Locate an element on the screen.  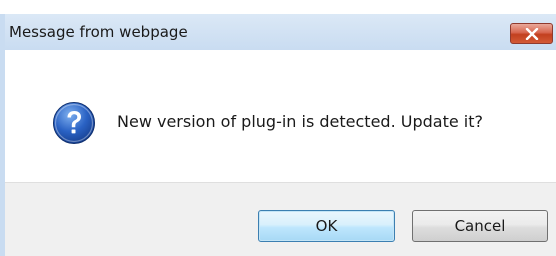
dialog-title: Message from webpage is located at coordinates (98, 32).